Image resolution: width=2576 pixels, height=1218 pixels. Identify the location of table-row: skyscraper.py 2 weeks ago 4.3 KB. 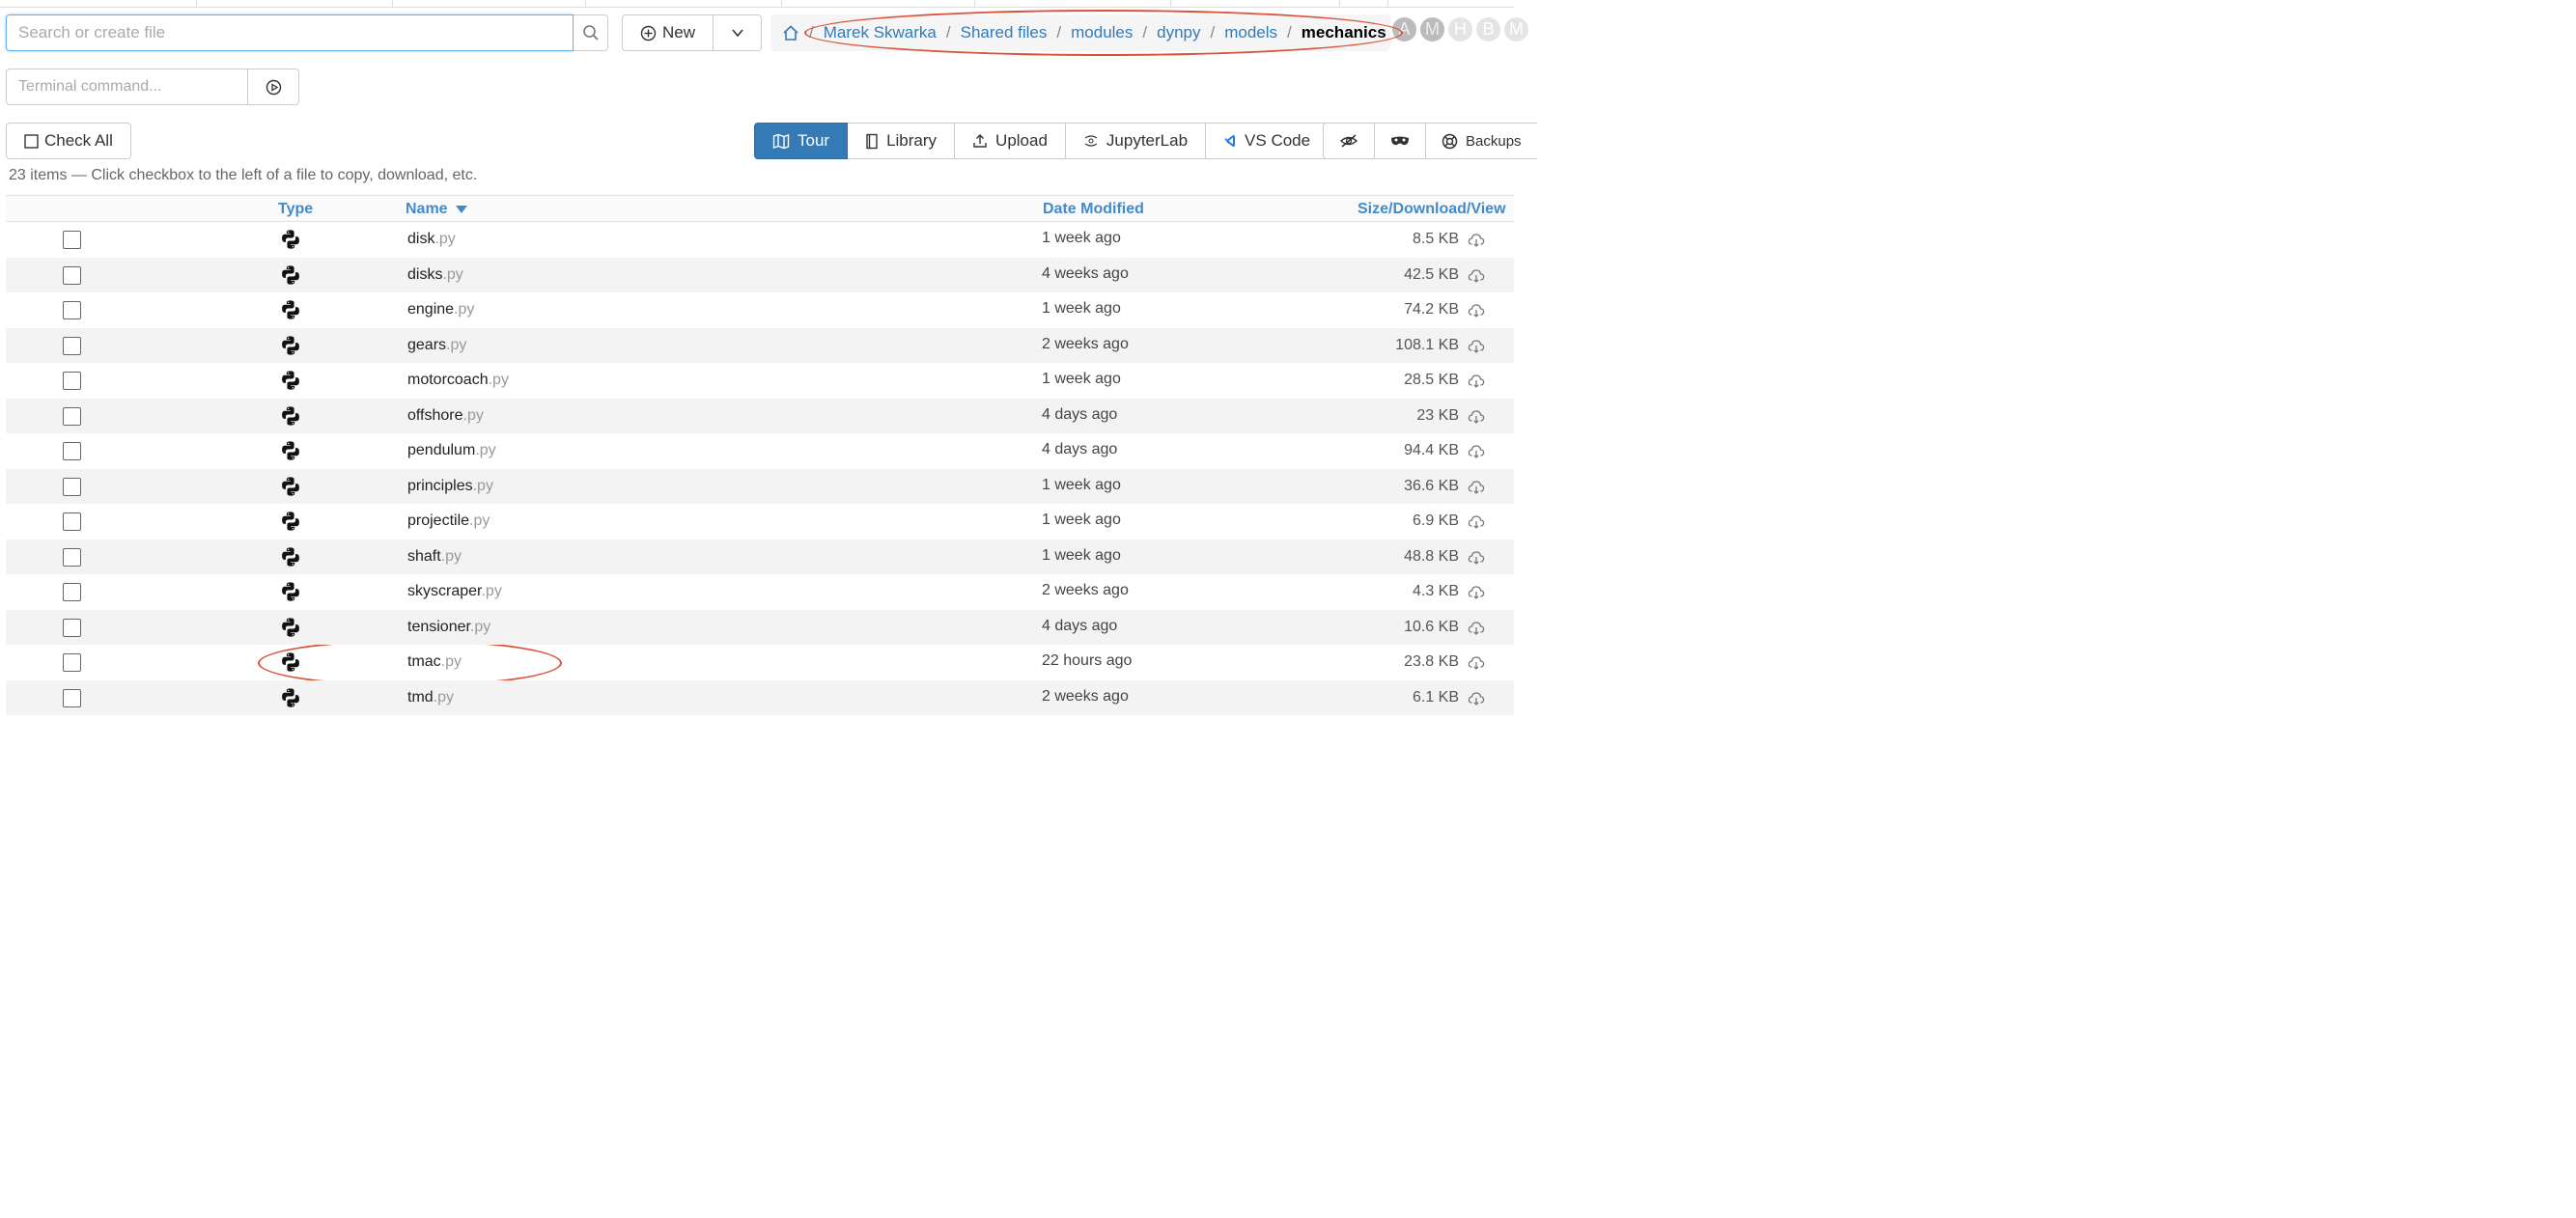
(760, 592).